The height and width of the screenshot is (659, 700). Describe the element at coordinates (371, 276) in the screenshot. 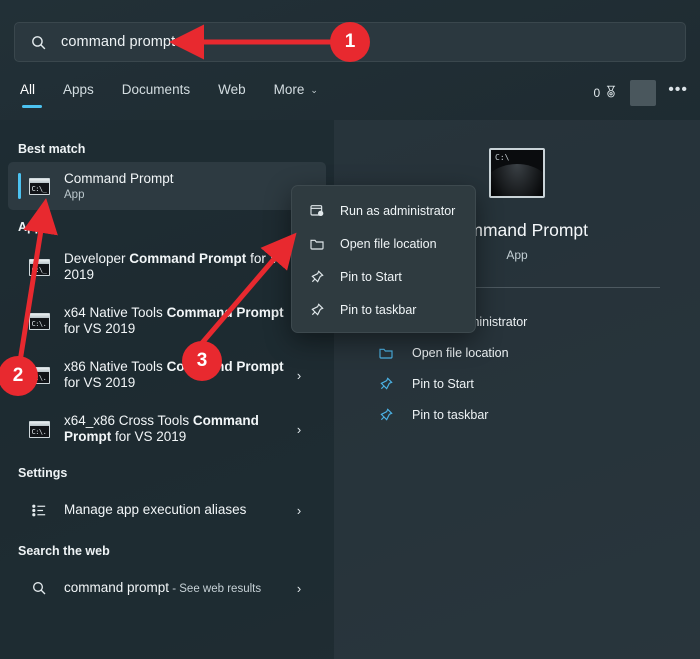

I see `context-menu-item-label: Pin to Start` at that location.